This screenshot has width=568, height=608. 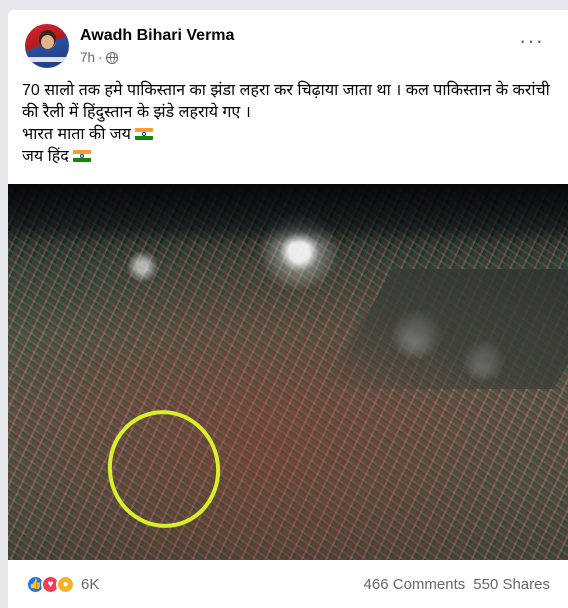 I want to click on author-avatar, so click(x=47, y=46).